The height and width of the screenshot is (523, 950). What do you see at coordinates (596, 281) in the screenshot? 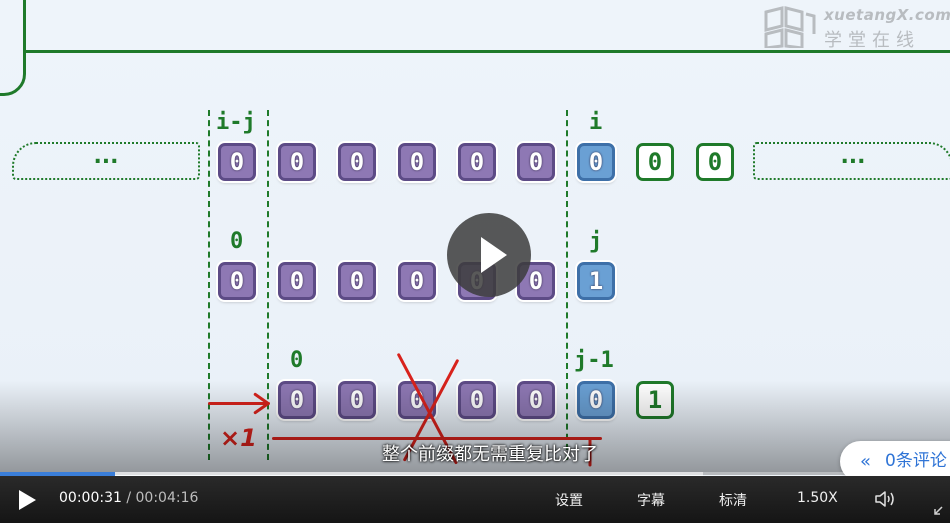
I see `row2-current-cell: 1` at bounding box center [596, 281].